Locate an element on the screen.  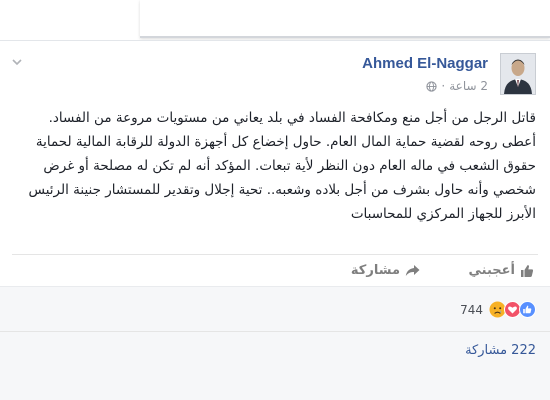
share-arrow-icon is located at coordinates (412, 270).